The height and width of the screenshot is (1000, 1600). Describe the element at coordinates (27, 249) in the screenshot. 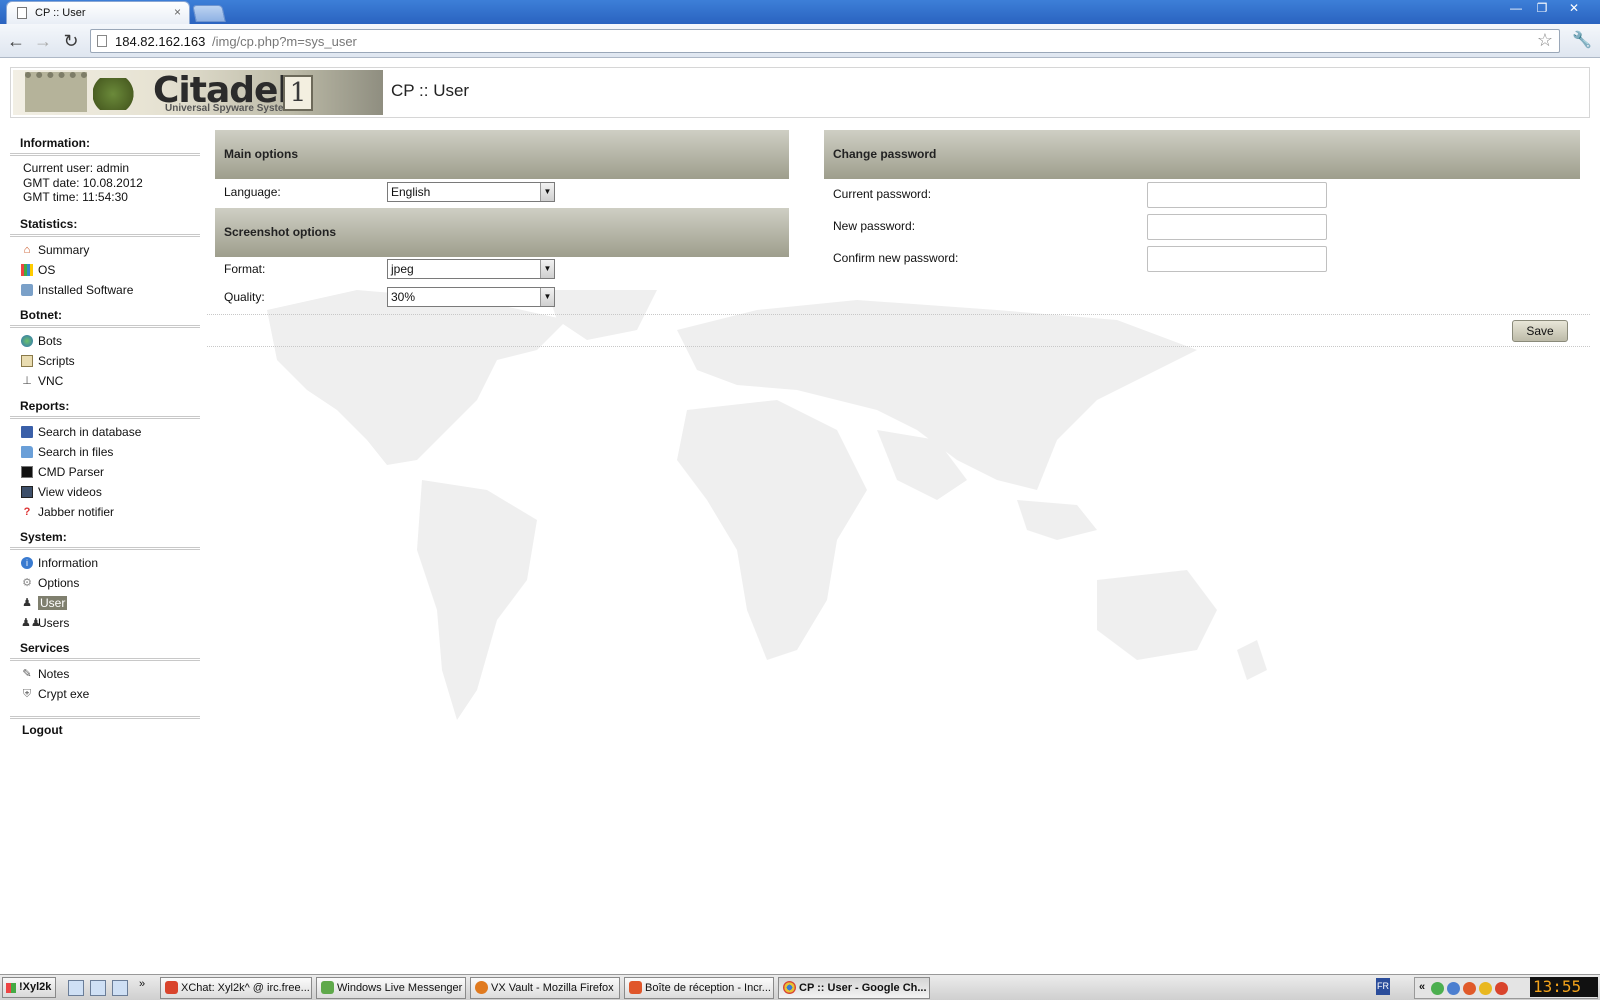

I see `home-icon: ⌂` at that location.